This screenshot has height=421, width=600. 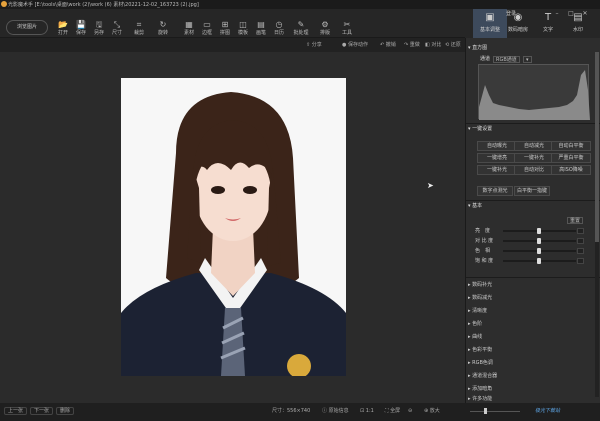 I want to click on severe-white-balance-button: 严重白平衡, so click(x=571, y=158).